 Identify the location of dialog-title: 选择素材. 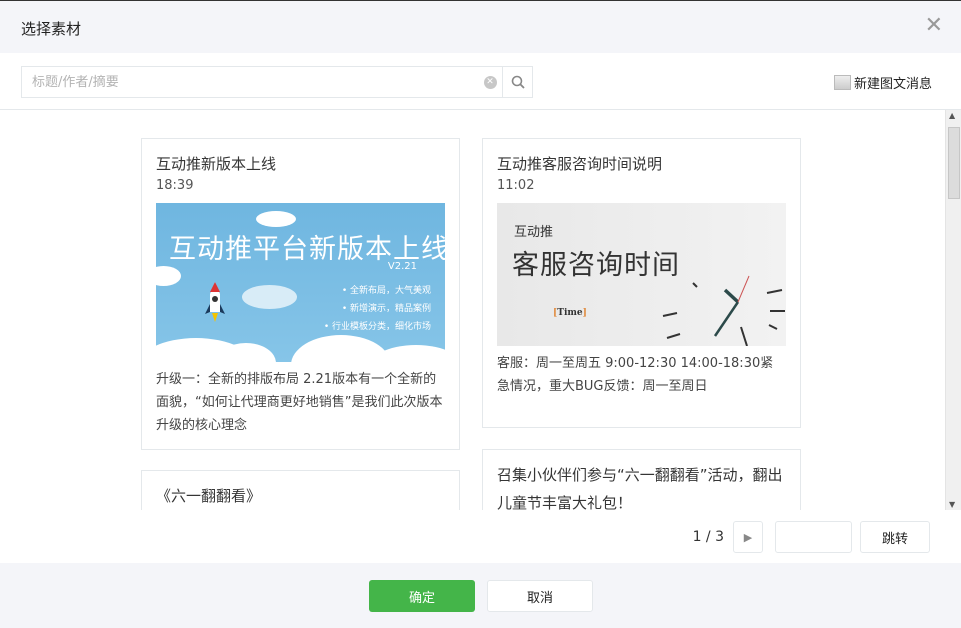
(51, 29).